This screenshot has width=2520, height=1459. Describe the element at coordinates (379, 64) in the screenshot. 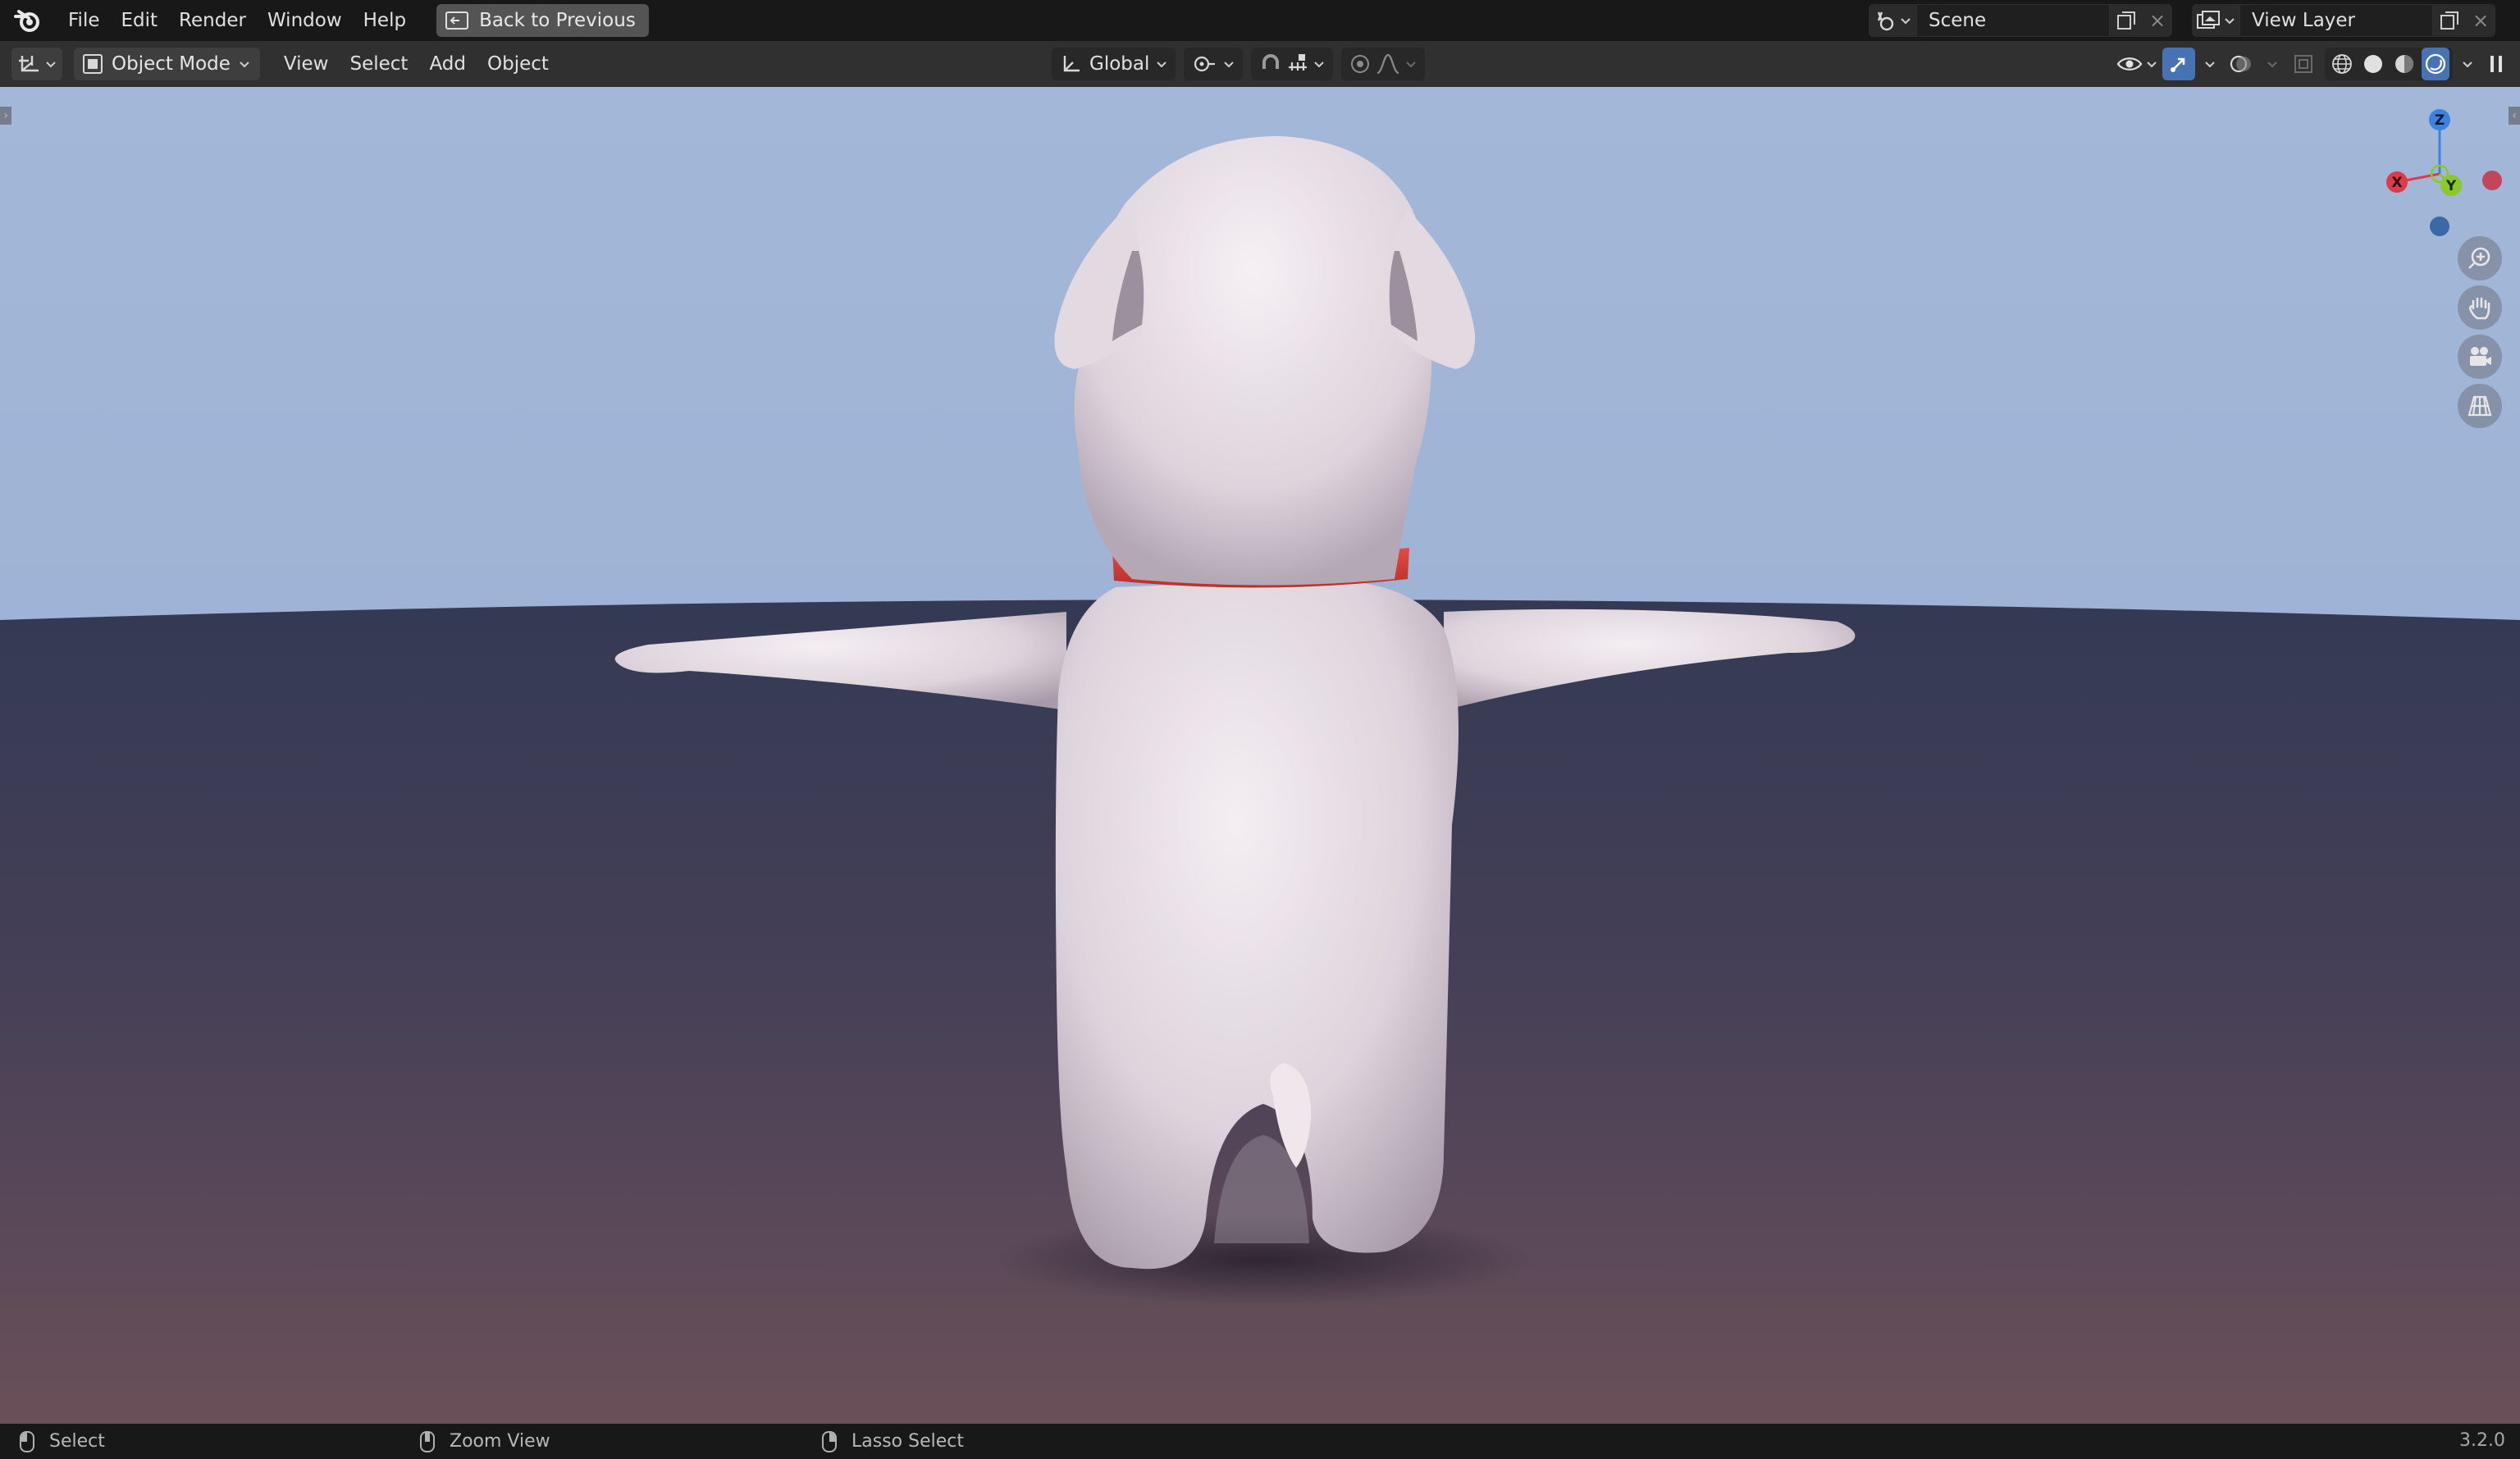

I see `menu-select: Select` at that location.